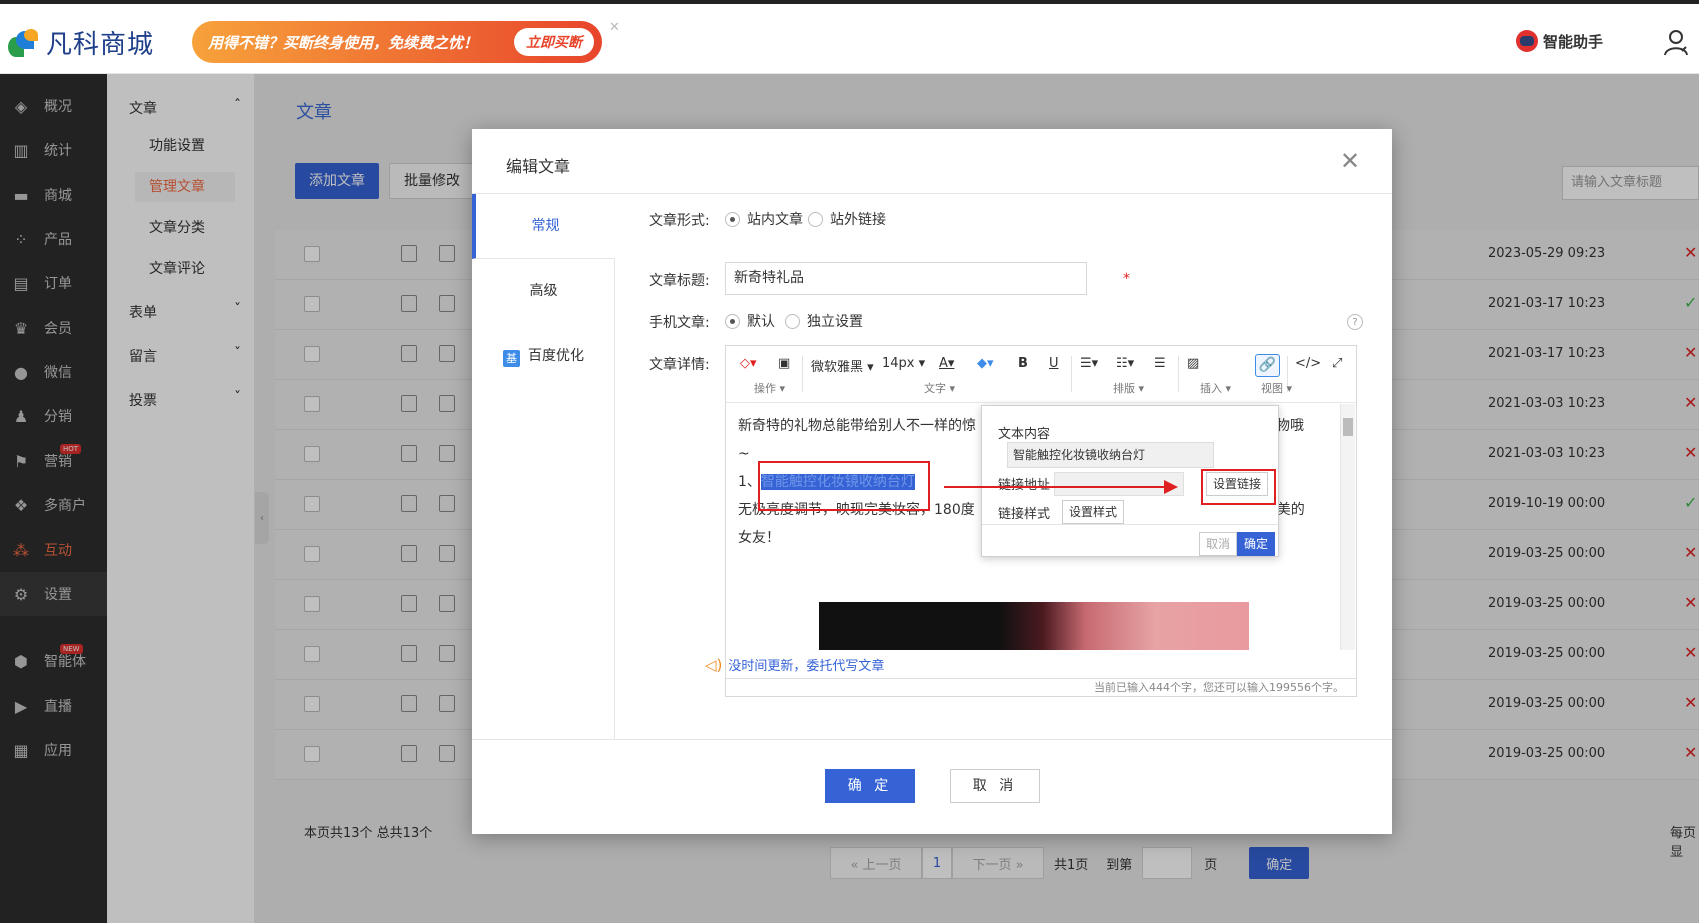  Describe the element at coordinates (543, 356) in the screenshot. I see `tab-baidu-seo: 基百度优化` at that location.